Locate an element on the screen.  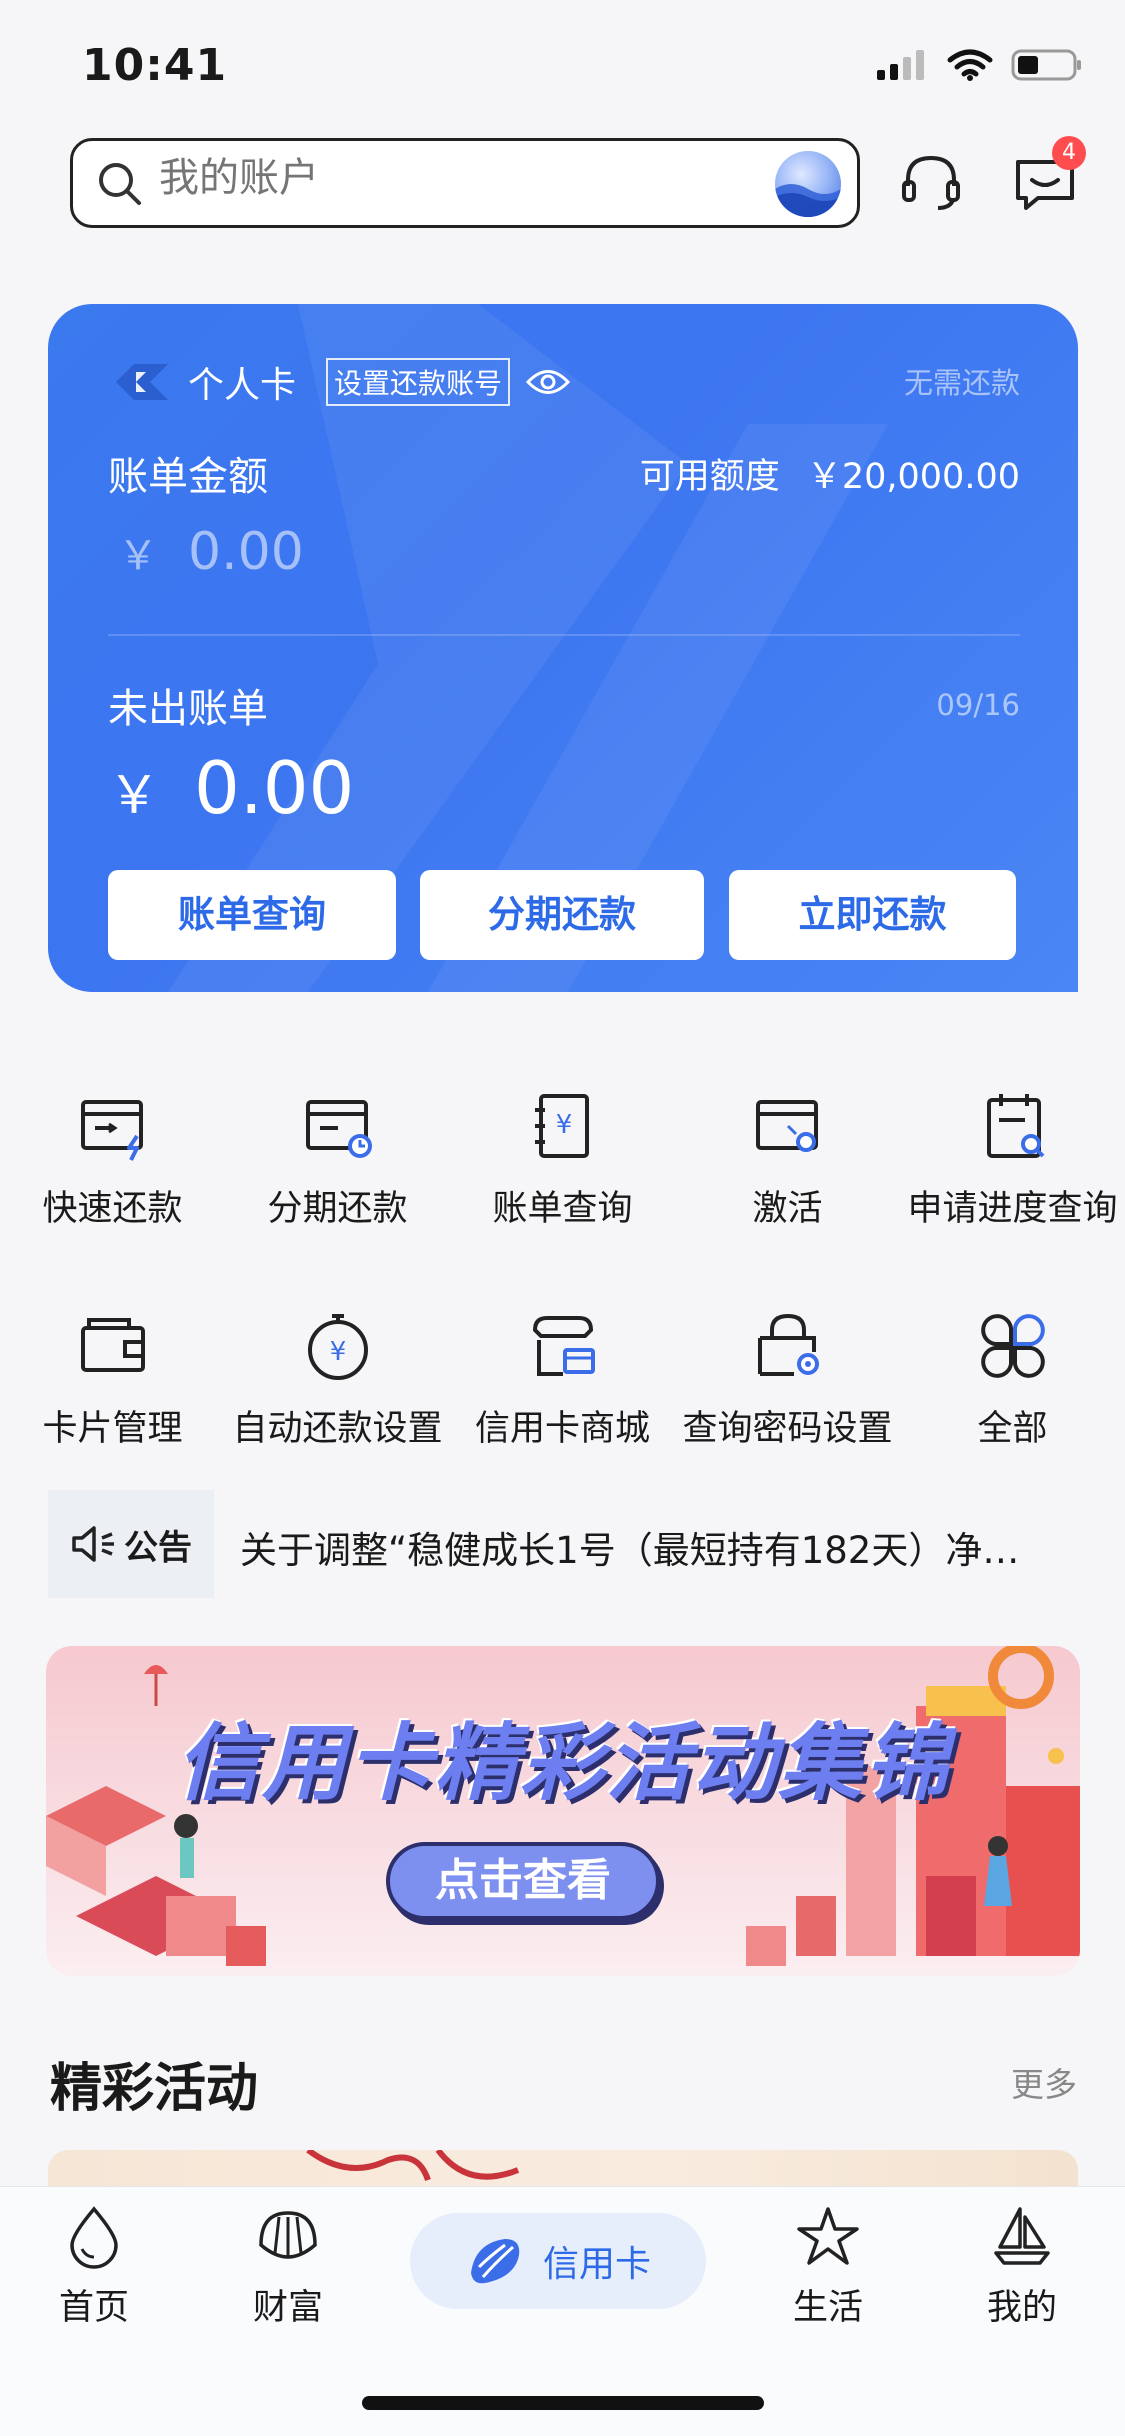
announcement-tag-label: 公告 is located at coordinates (158, 1547).